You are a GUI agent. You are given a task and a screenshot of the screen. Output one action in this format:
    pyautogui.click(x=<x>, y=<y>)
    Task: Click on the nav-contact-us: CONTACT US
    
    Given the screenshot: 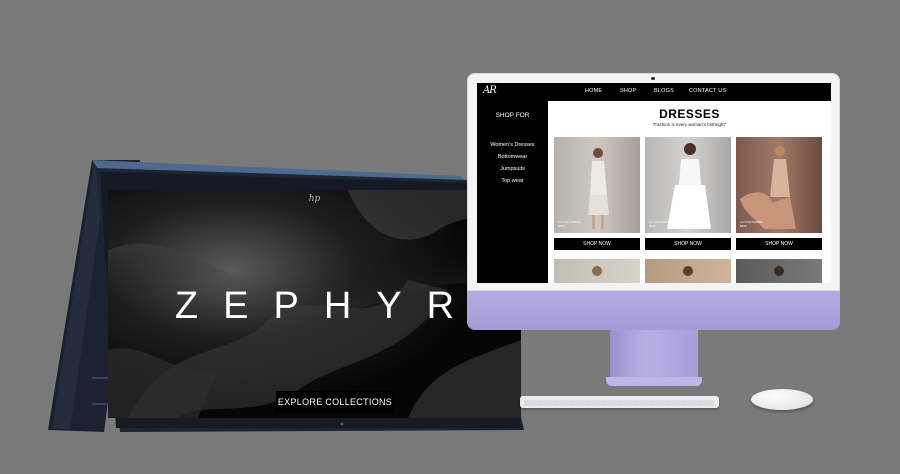 What is the action you would take?
    pyautogui.click(x=707, y=91)
    